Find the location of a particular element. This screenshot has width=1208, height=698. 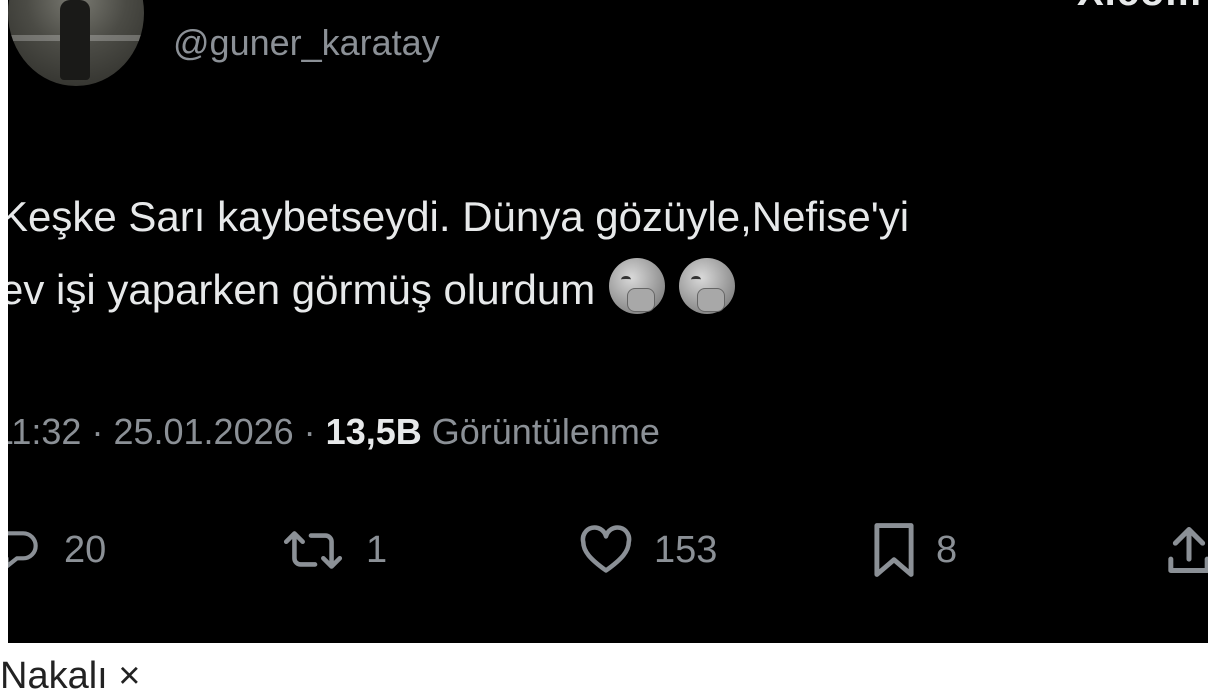

bookmark-button: 8 is located at coordinates (914, 550).